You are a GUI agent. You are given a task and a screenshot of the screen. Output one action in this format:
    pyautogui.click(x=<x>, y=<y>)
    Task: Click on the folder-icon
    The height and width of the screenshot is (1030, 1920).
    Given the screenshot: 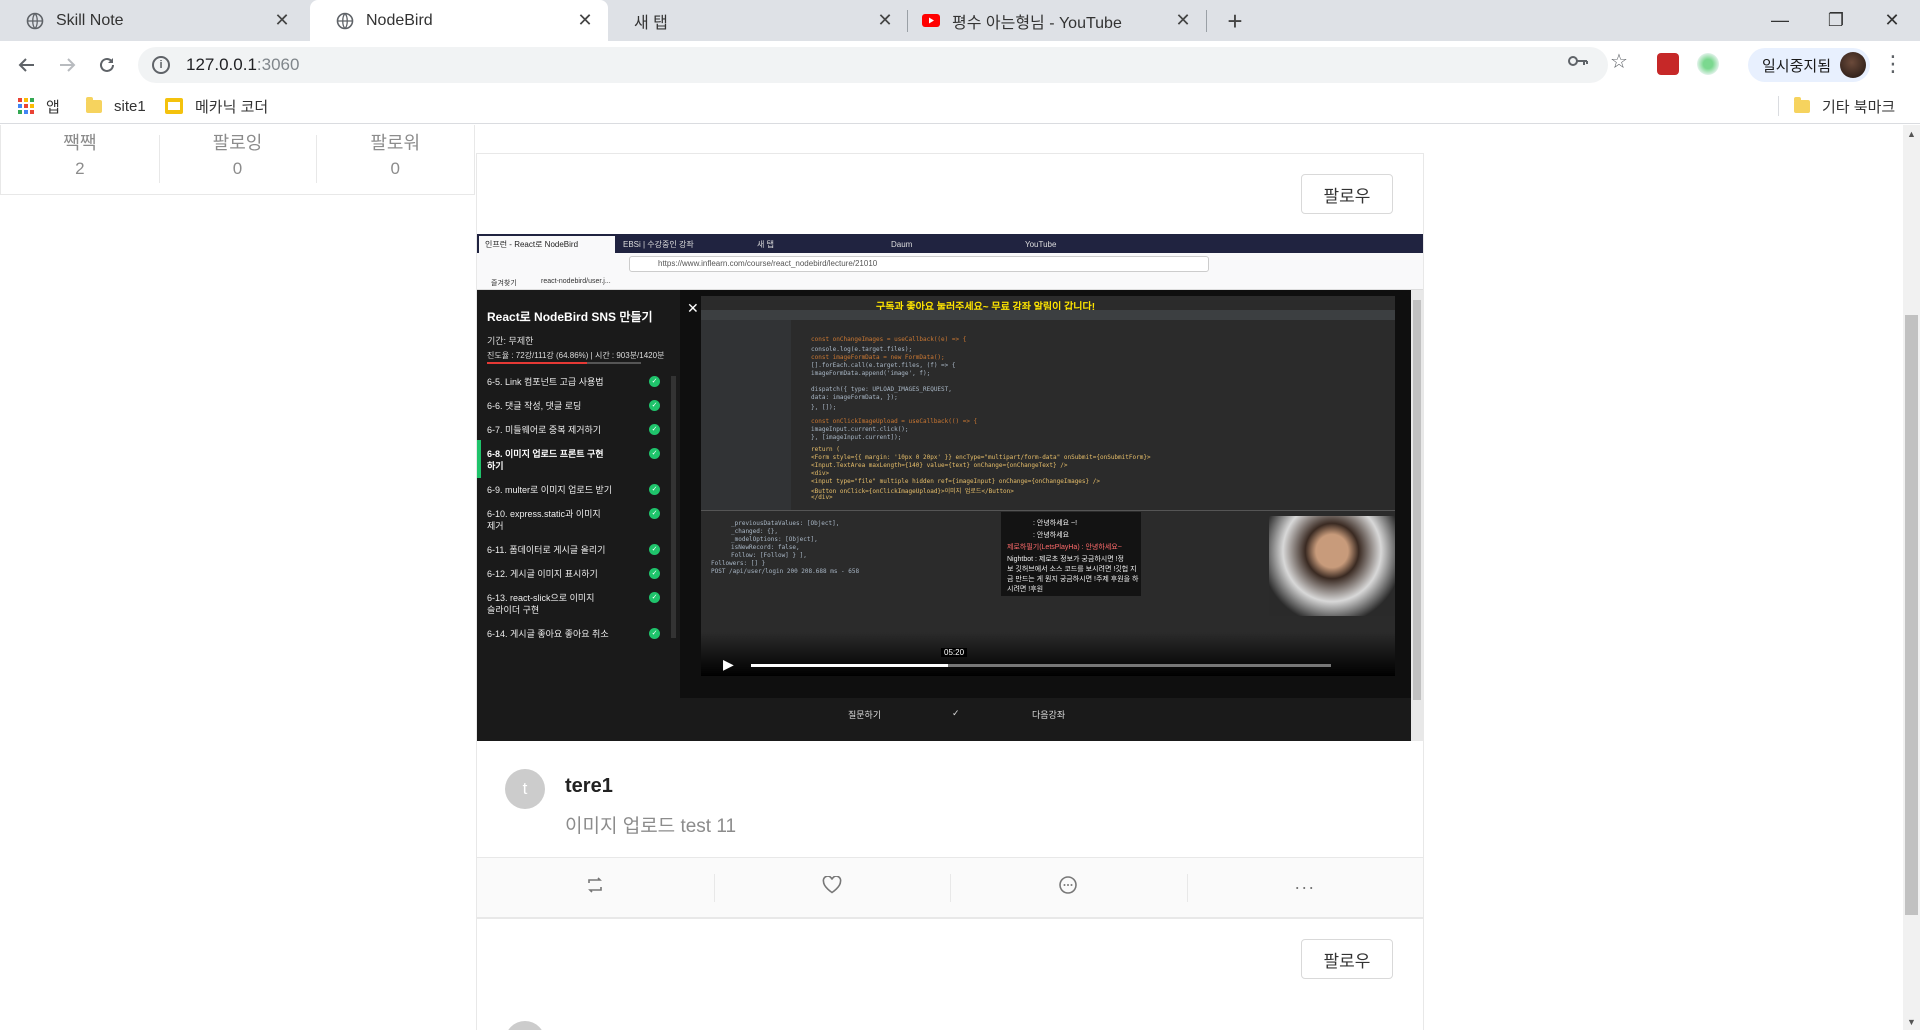 What is the action you would take?
    pyautogui.click(x=94, y=104)
    